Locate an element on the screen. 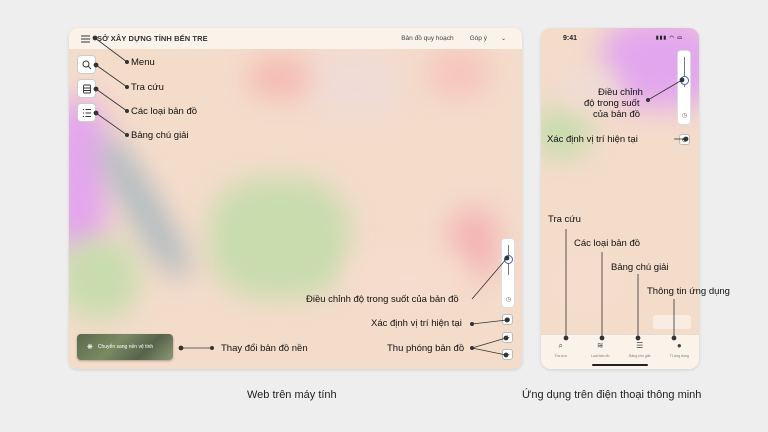  phone-map-chip is located at coordinates (672, 322).